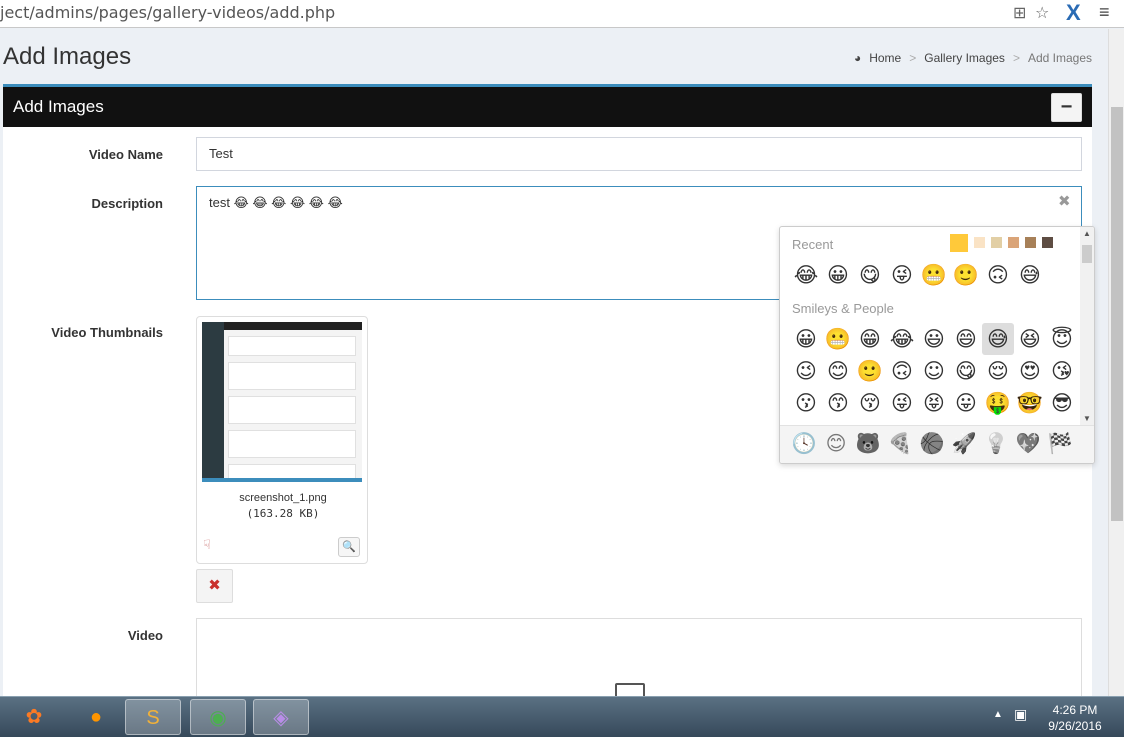  I want to click on emoji-button: 😘, so click(1062, 371).